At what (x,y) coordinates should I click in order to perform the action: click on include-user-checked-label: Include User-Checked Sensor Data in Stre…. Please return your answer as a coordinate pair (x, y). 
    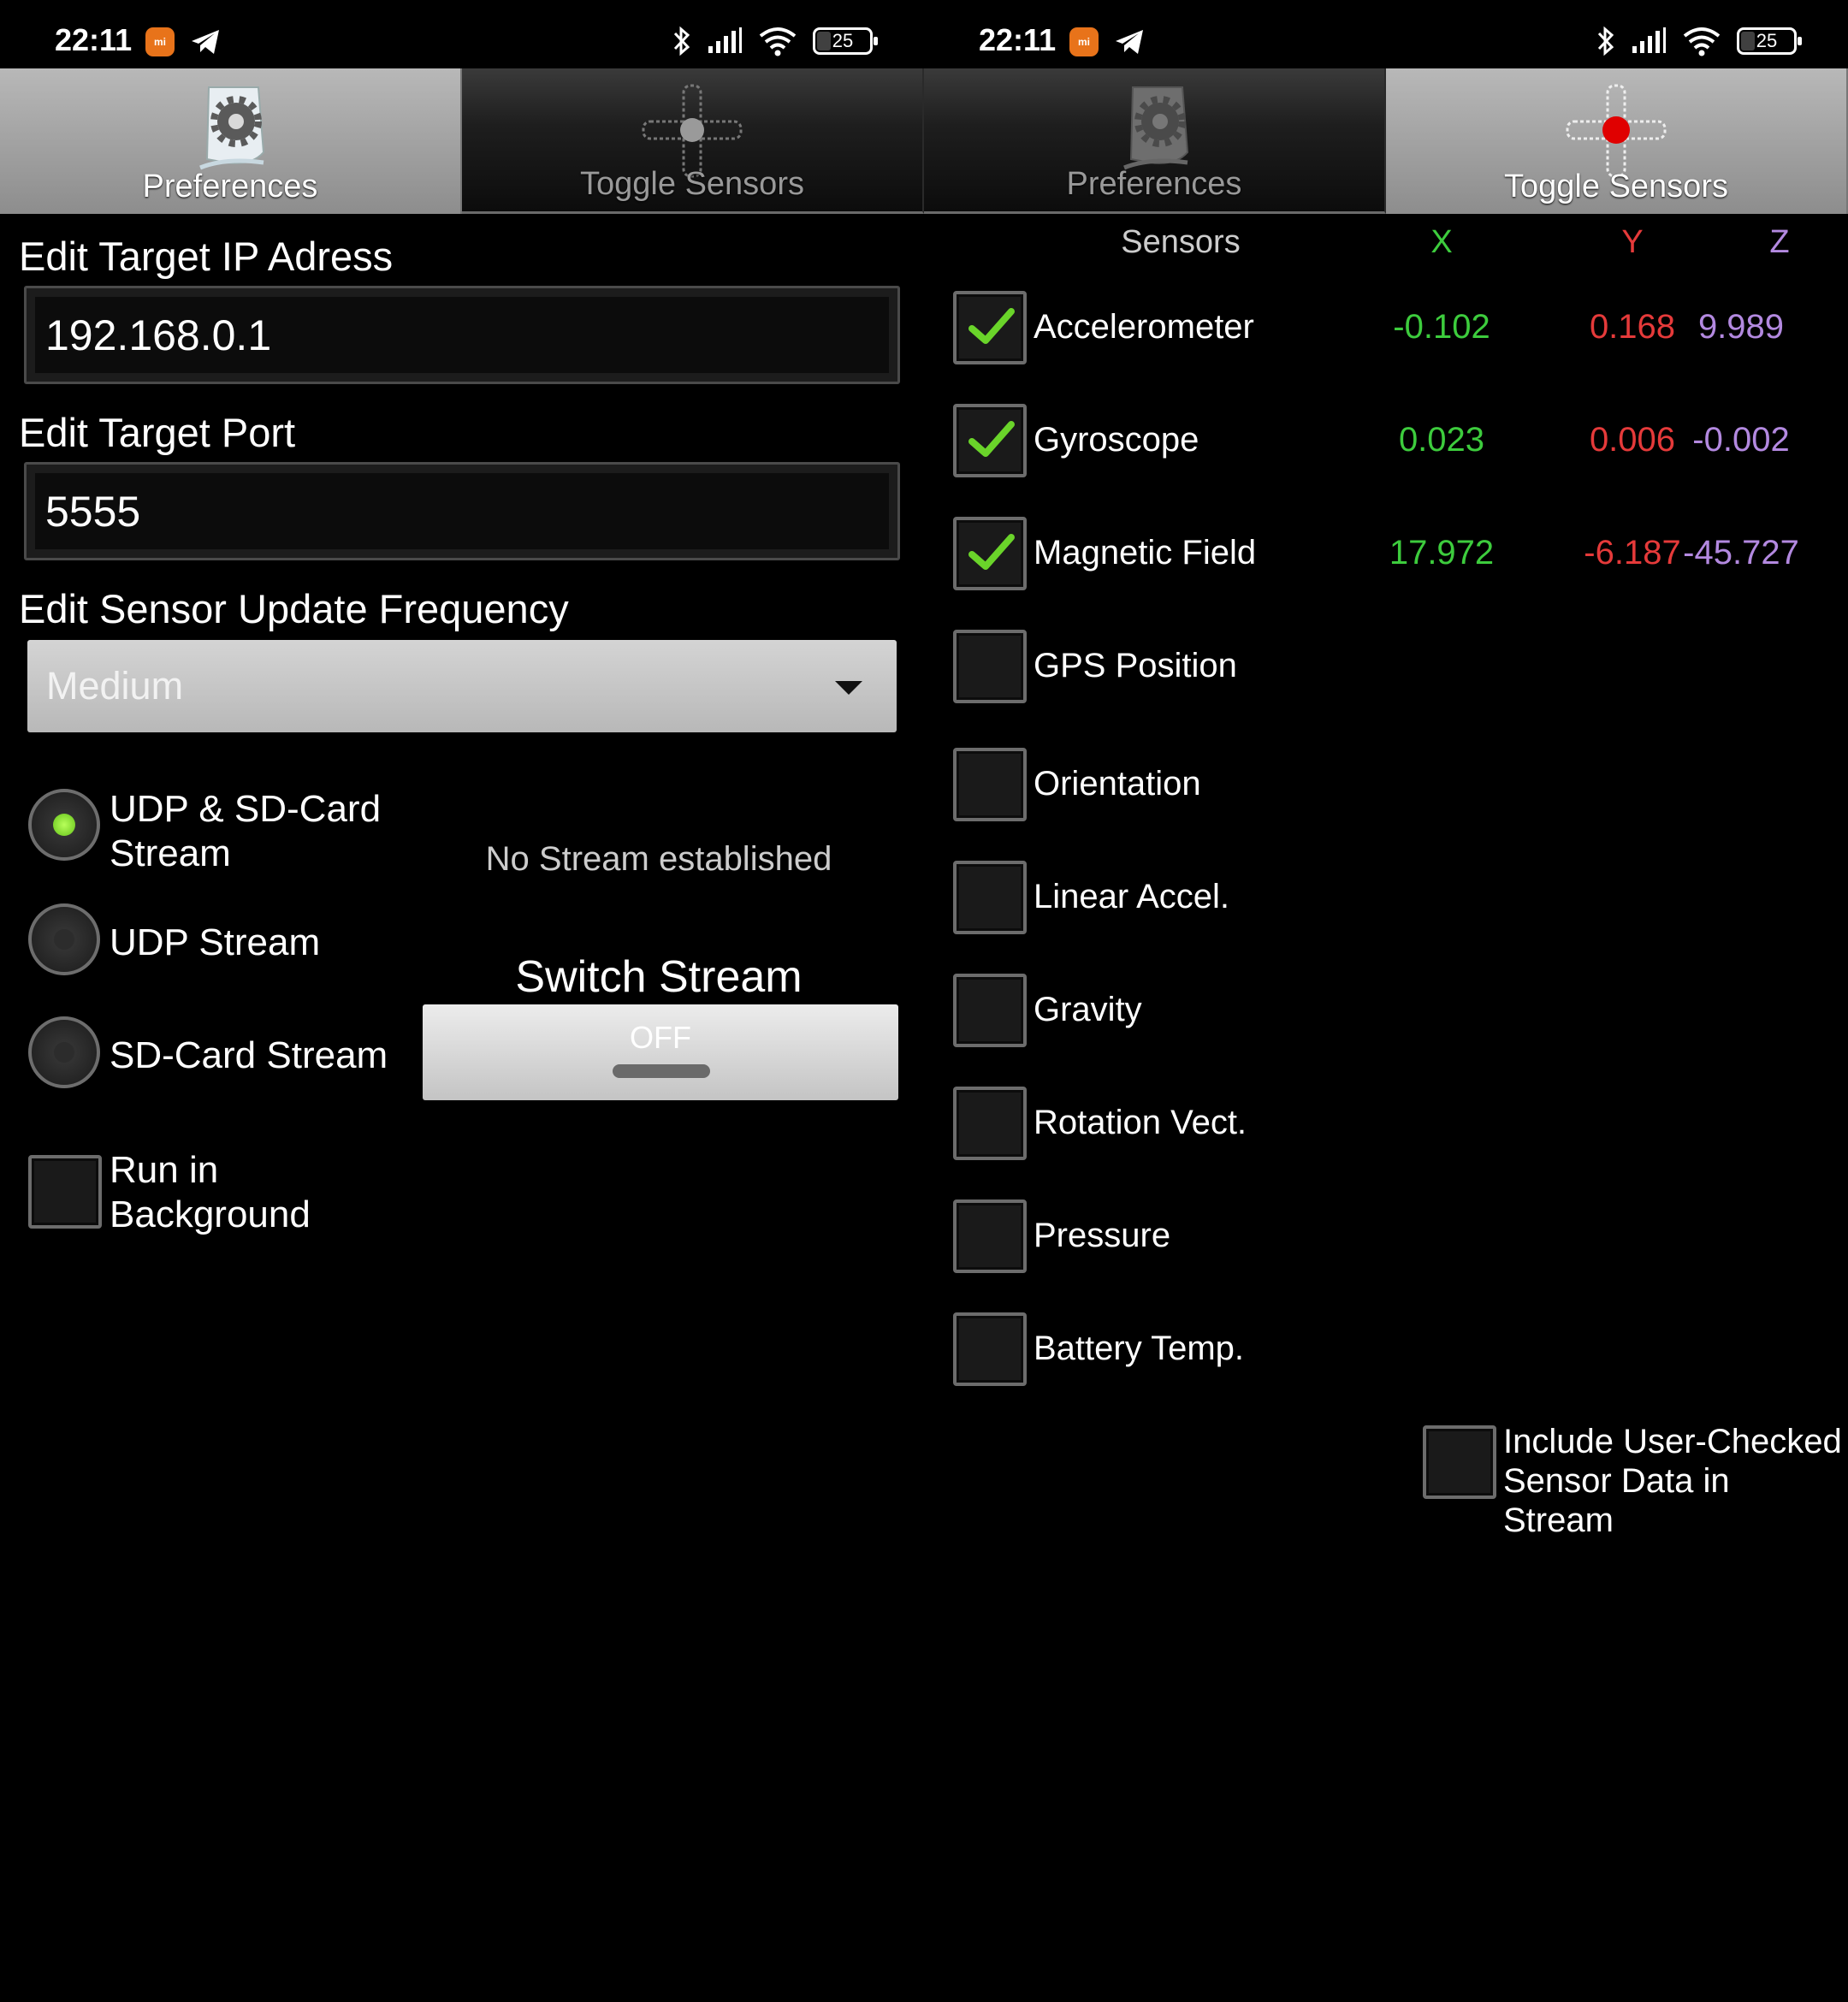
    Looking at the image, I should click on (1675, 1481).